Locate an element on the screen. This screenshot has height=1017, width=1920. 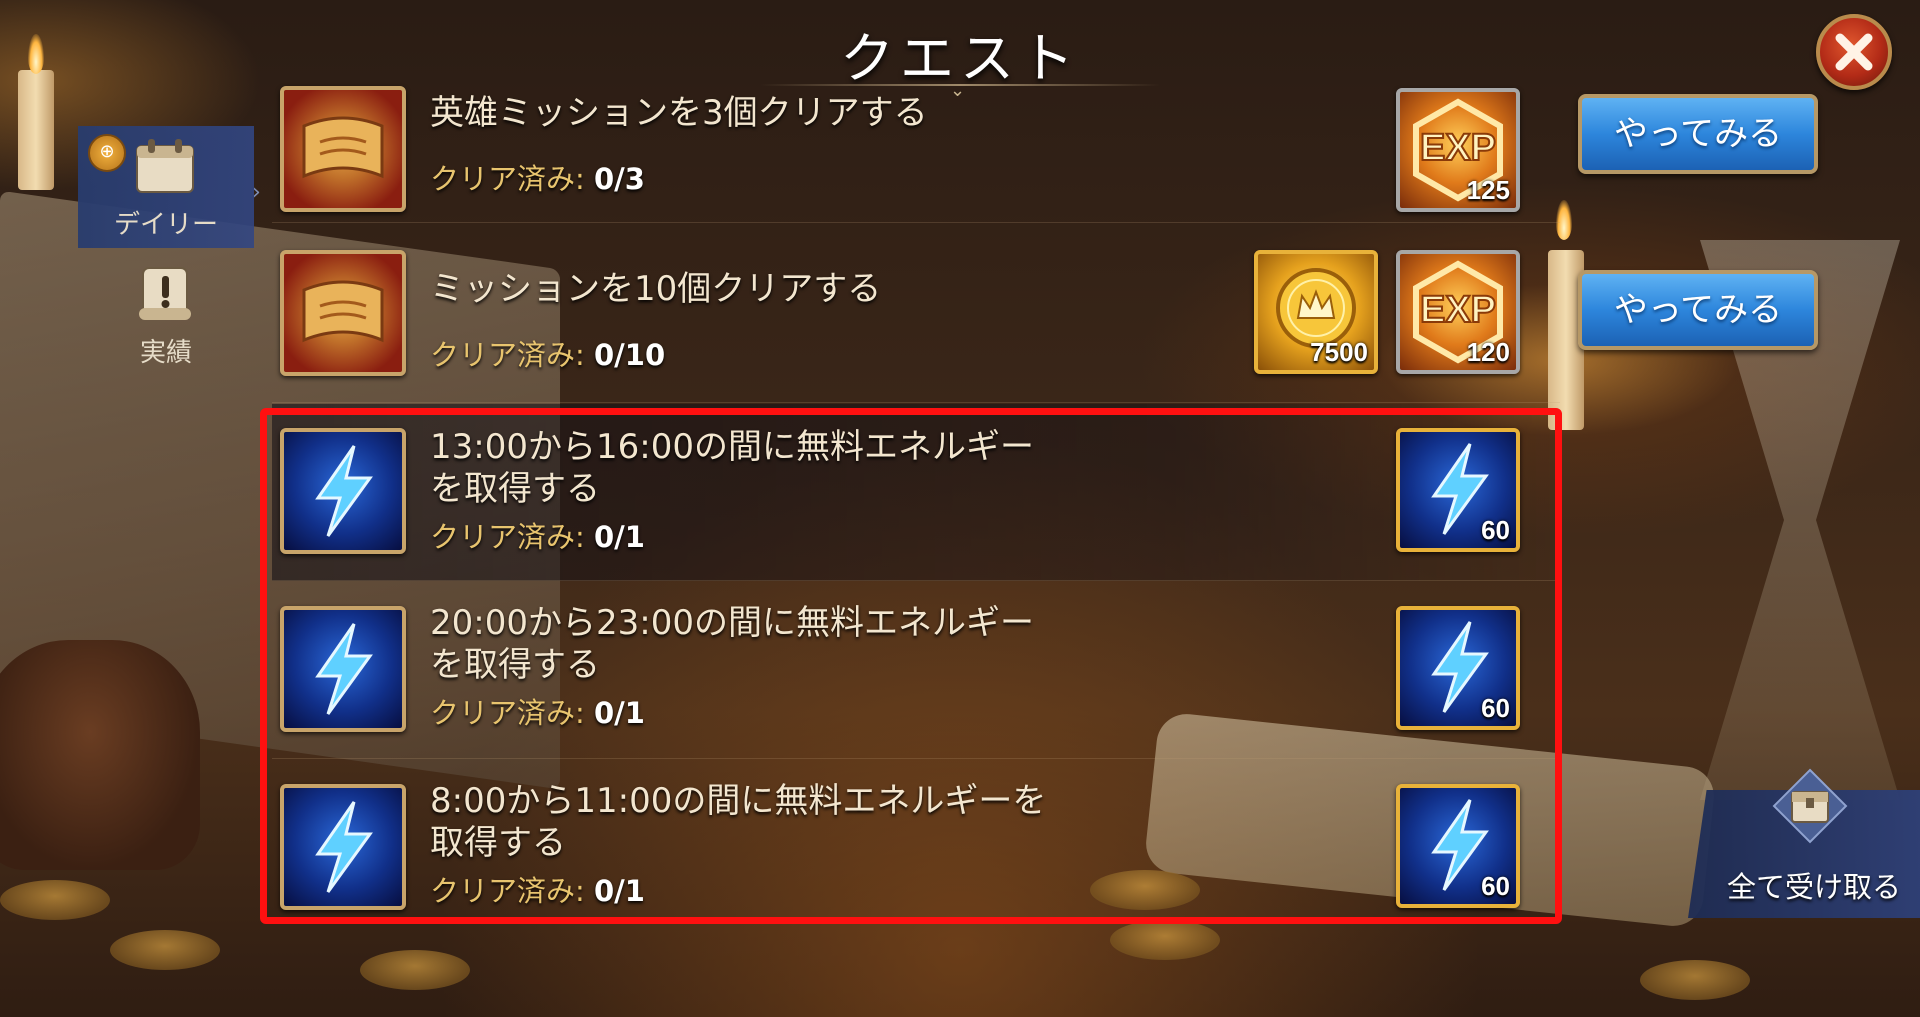
reward-gold: 7500 is located at coordinates (1316, 312).